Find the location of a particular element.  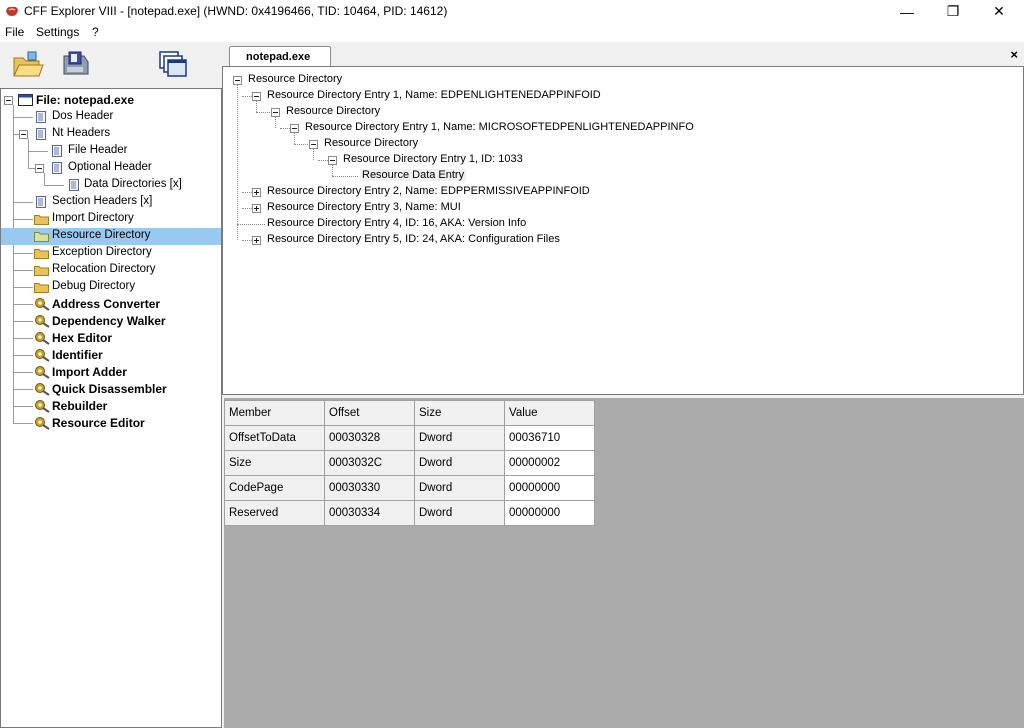

close-icon: ✕ is located at coordinates (999, 11).